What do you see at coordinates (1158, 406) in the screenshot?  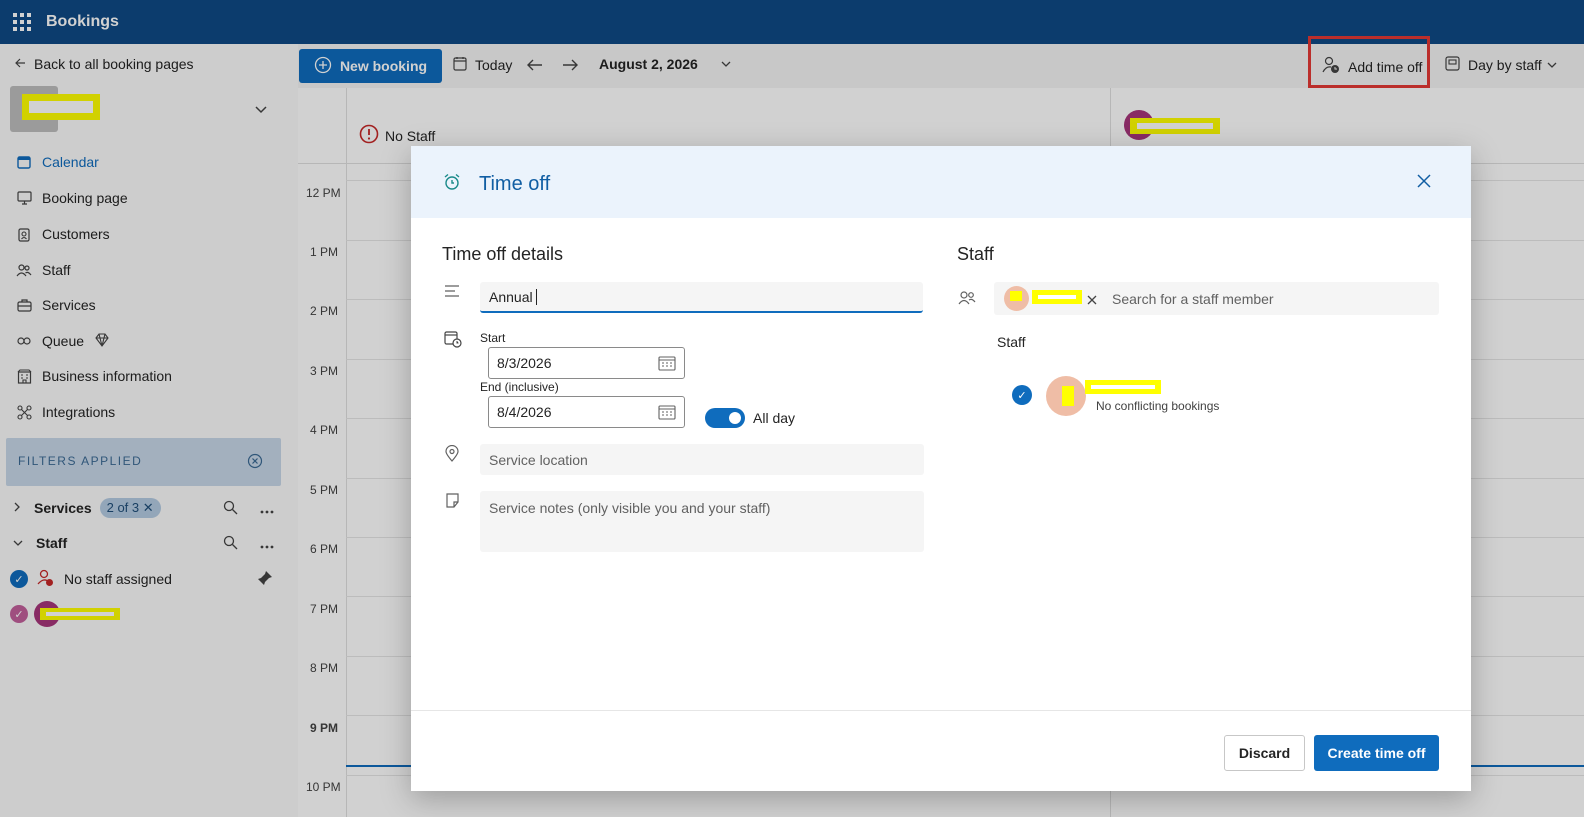 I see `no-conflicts-label: No conflicting bookings` at bounding box center [1158, 406].